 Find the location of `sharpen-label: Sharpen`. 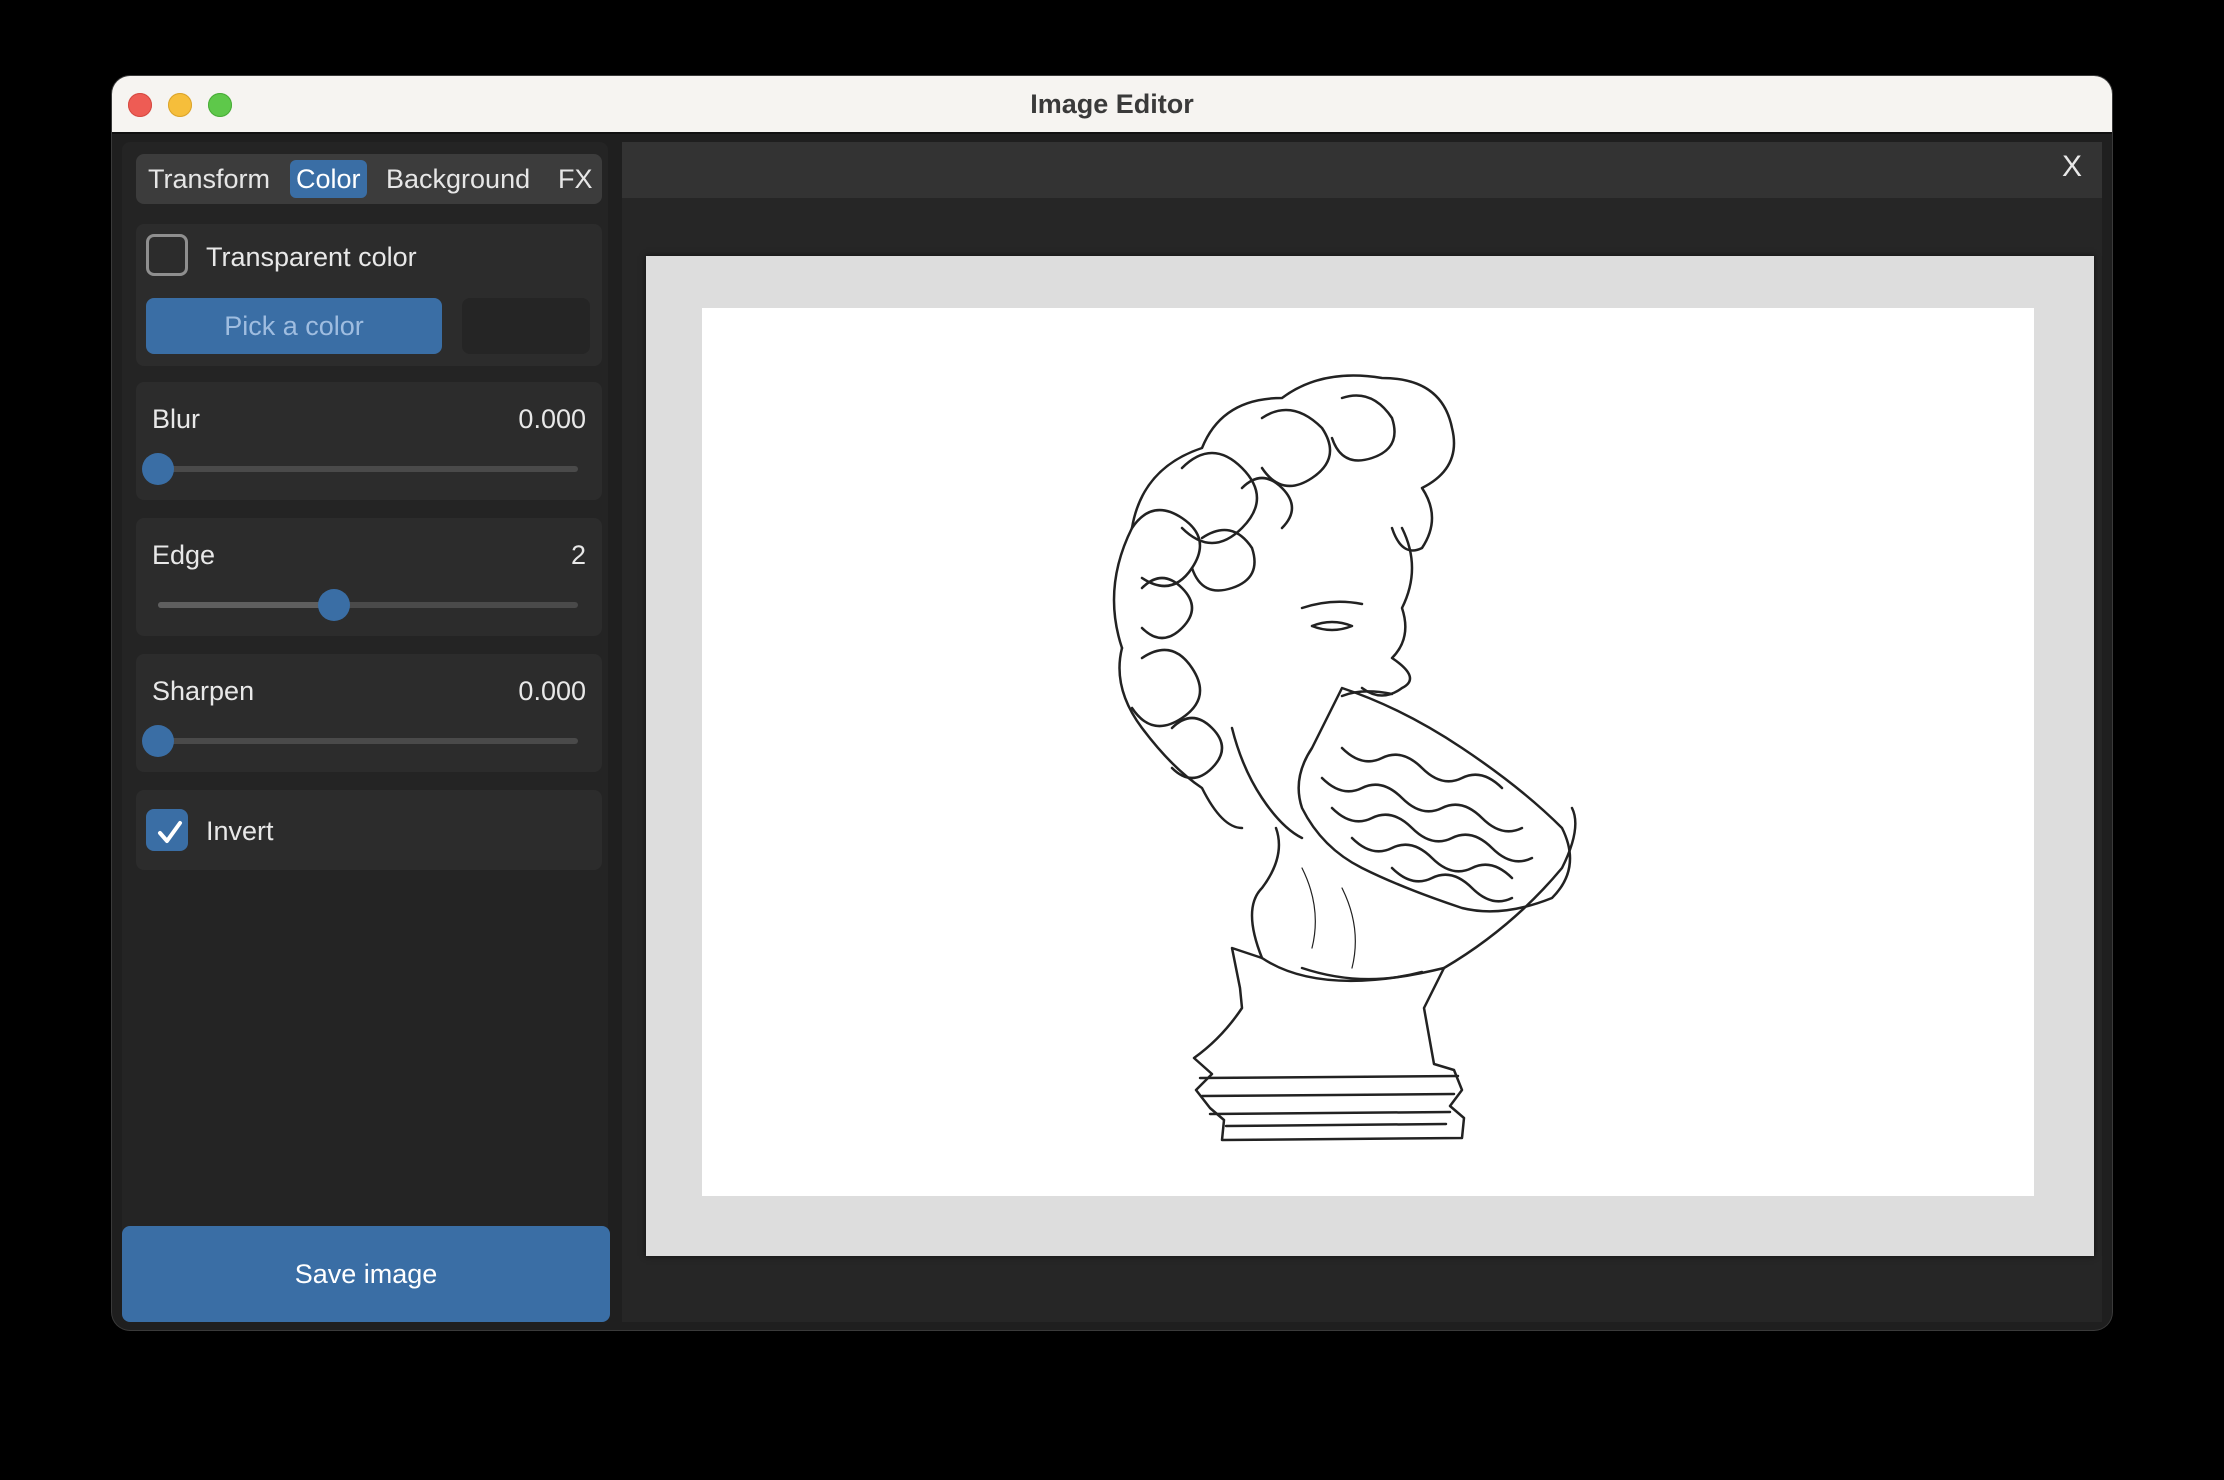

sharpen-label: Sharpen is located at coordinates (203, 691).